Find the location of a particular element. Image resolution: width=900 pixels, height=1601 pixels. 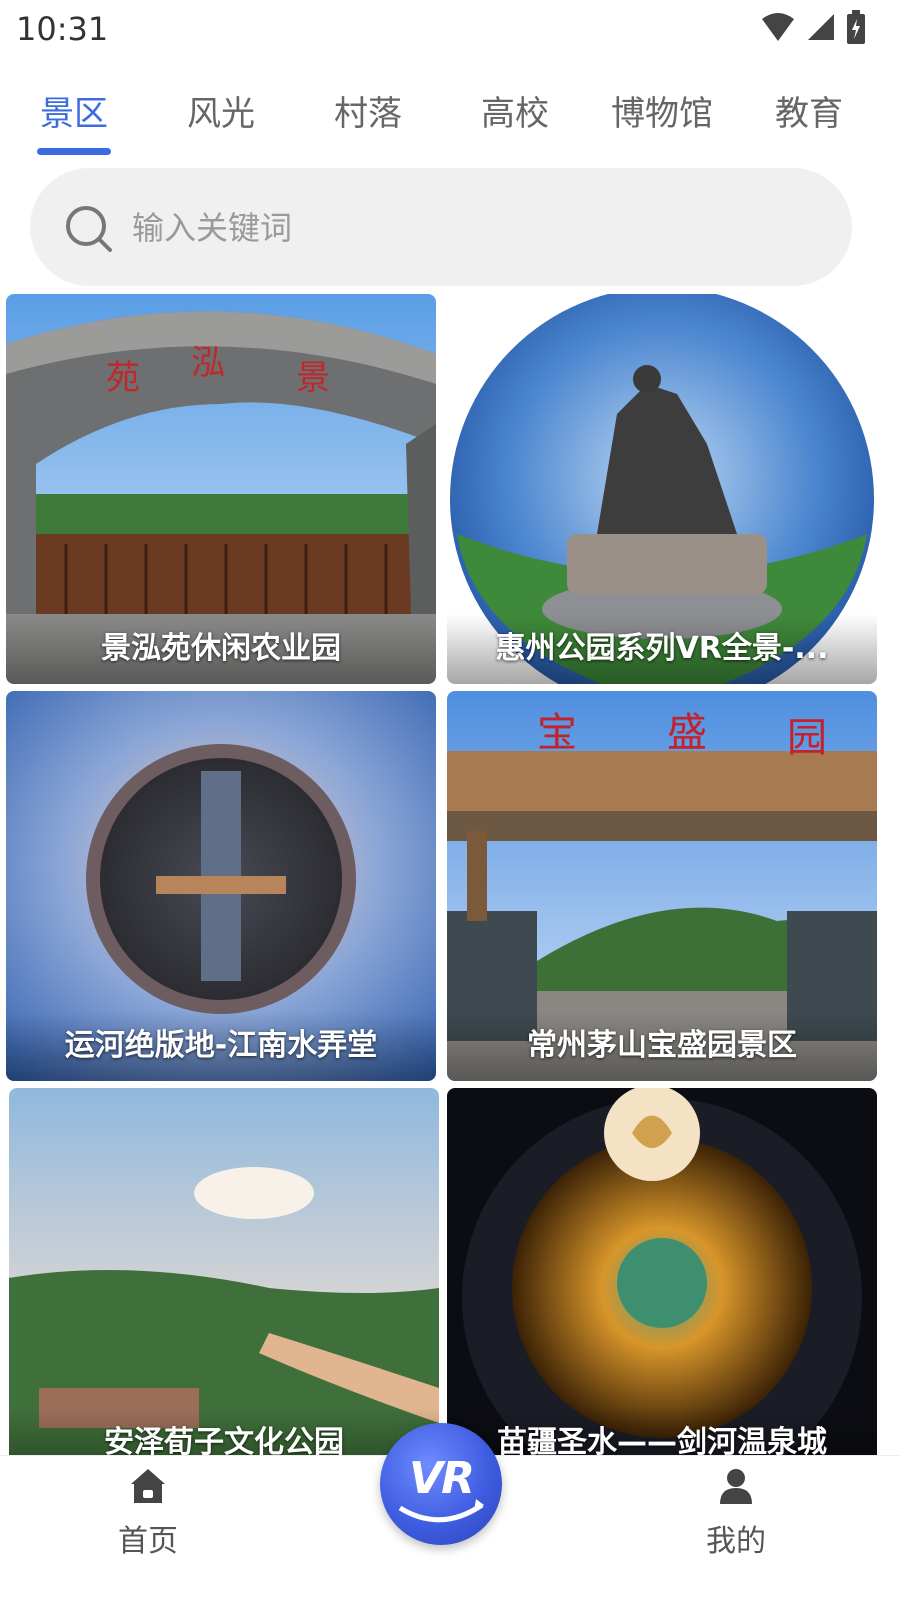

tab-scenery: 风光 is located at coordinates (221, 110).